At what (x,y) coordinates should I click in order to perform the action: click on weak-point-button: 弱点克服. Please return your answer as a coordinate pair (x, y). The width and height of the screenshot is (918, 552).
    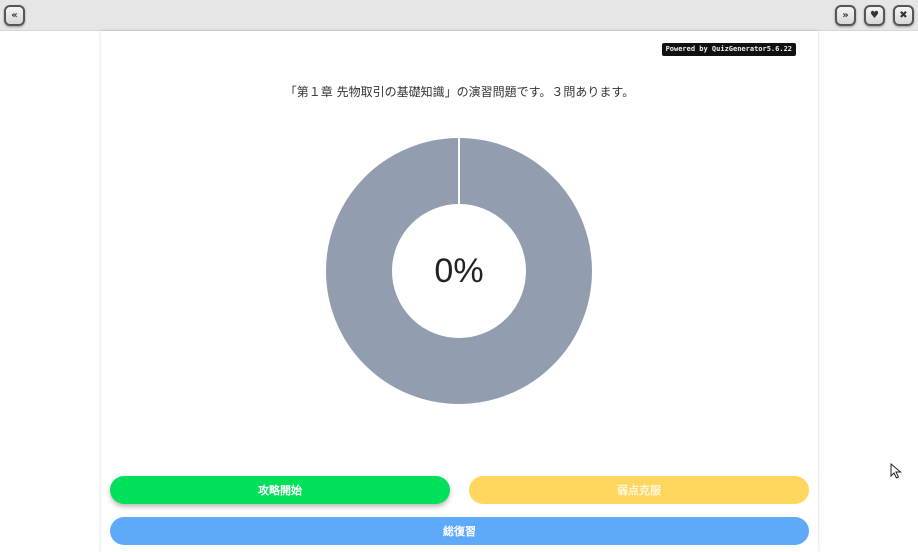
    Looking at the image, I should click on (639, 490).